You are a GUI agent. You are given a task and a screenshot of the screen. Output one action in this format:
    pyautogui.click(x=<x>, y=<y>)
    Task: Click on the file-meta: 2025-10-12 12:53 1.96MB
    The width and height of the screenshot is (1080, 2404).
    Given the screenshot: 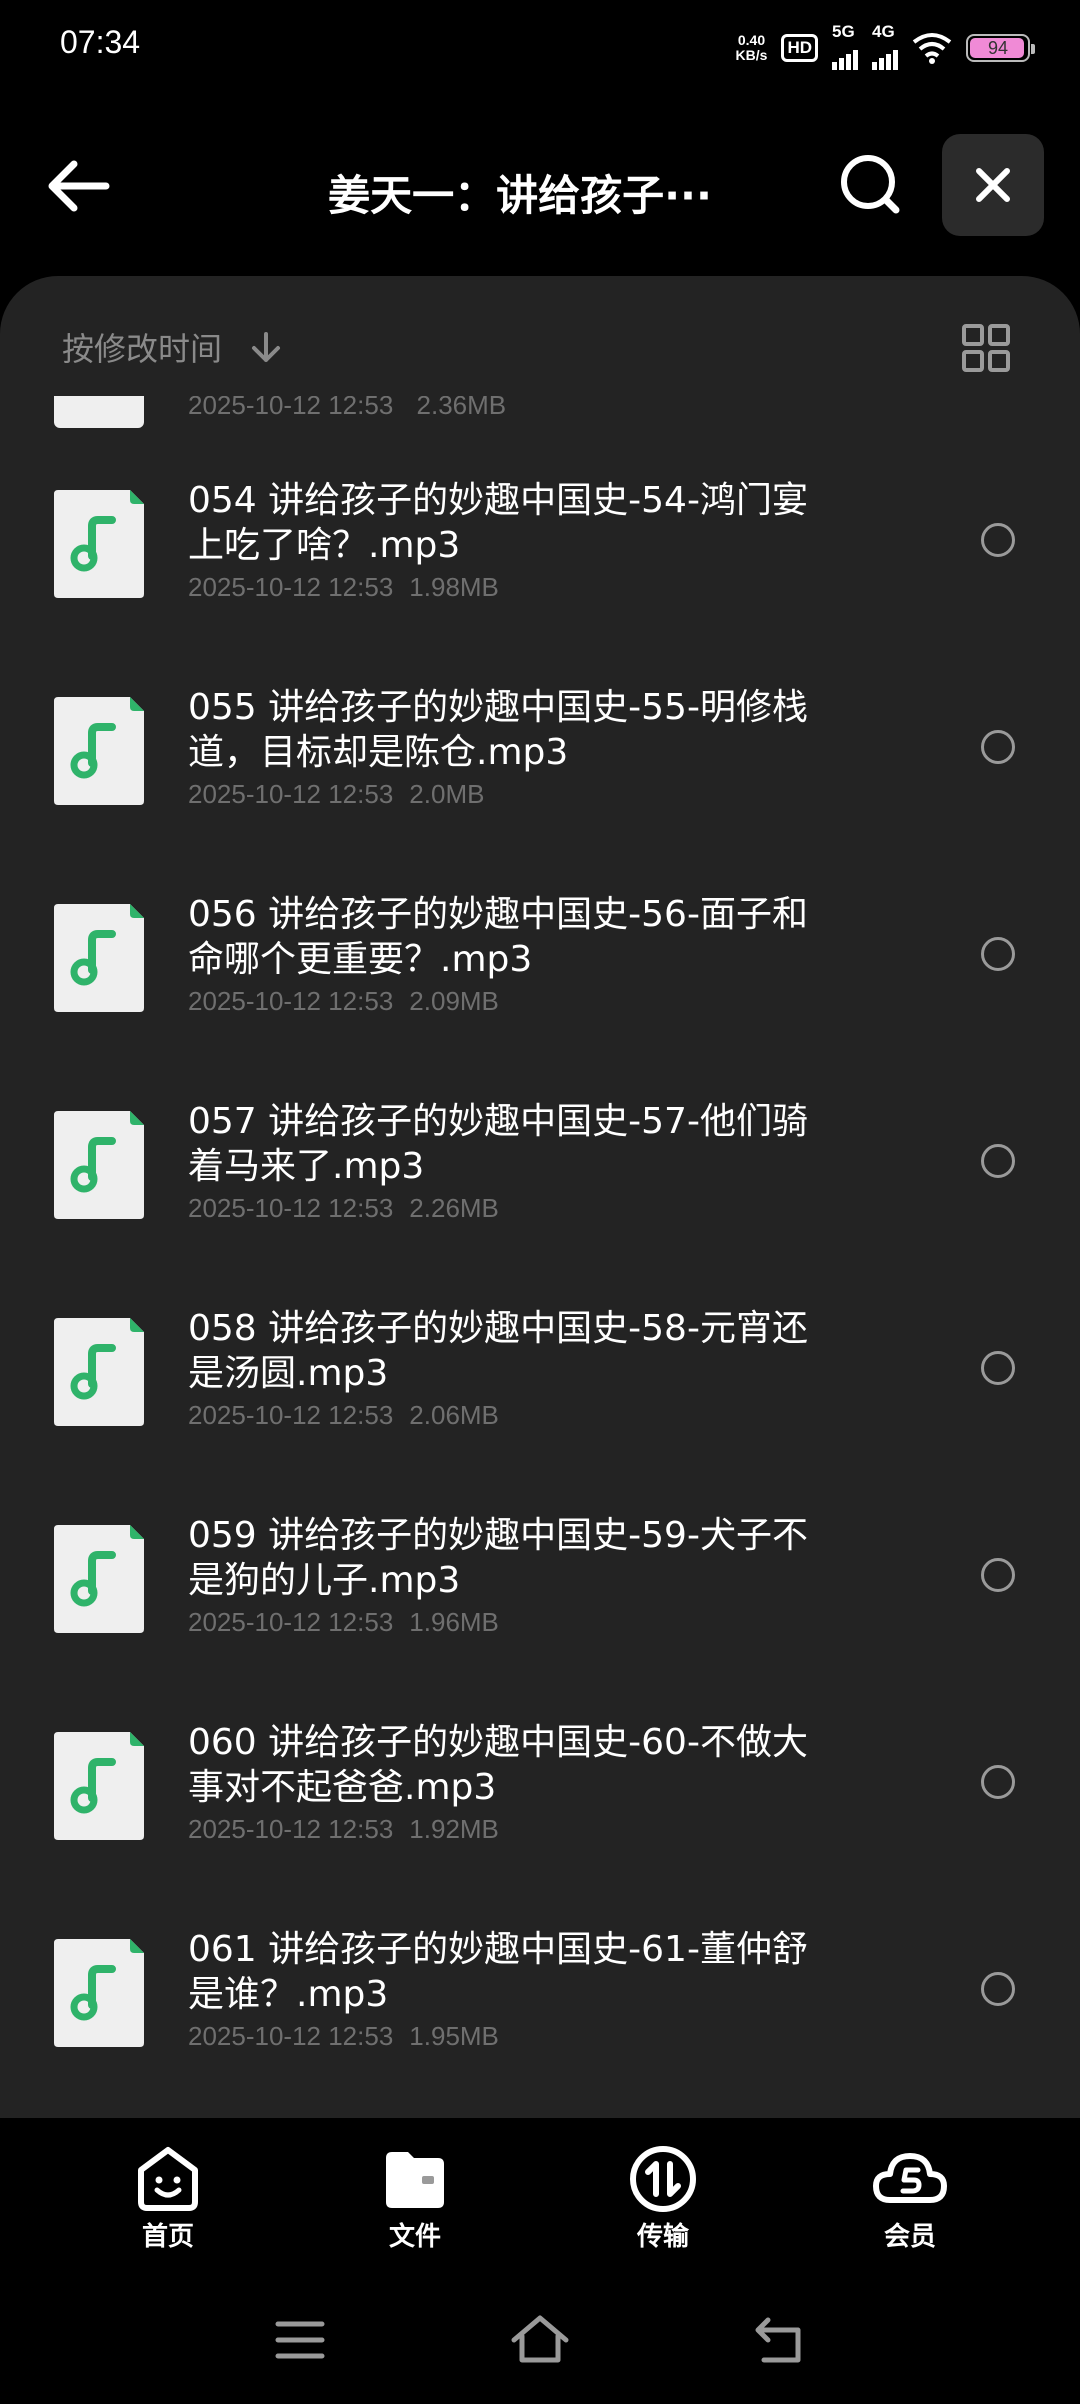 What is the action you would take?
    pyautogui.click(x=343, y=1622)
    